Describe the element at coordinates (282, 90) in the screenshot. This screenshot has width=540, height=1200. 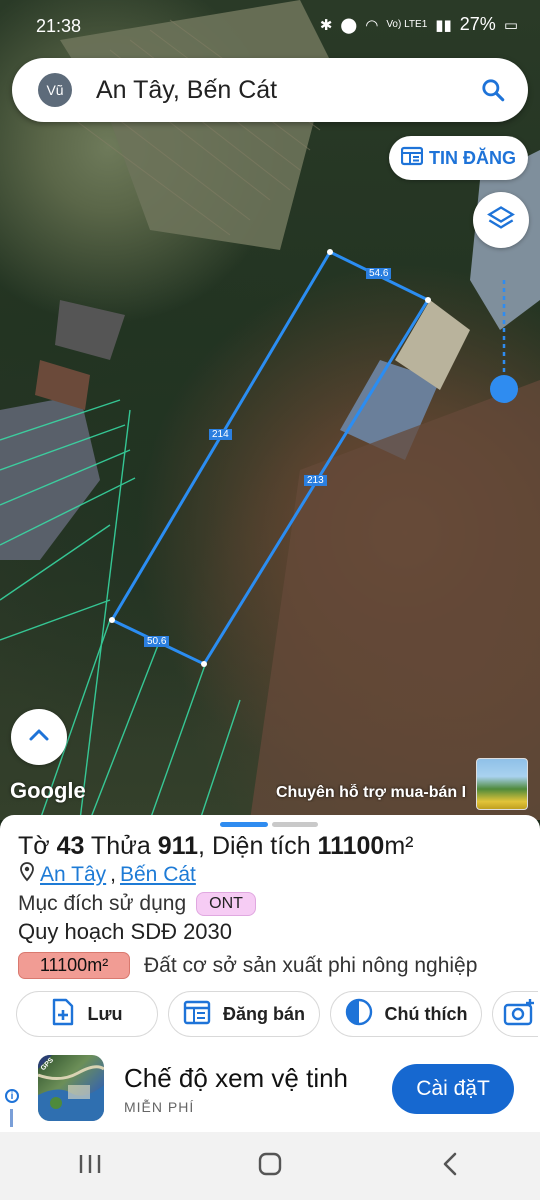
I see `search-input: An Tây, Bến Cát` at that location.